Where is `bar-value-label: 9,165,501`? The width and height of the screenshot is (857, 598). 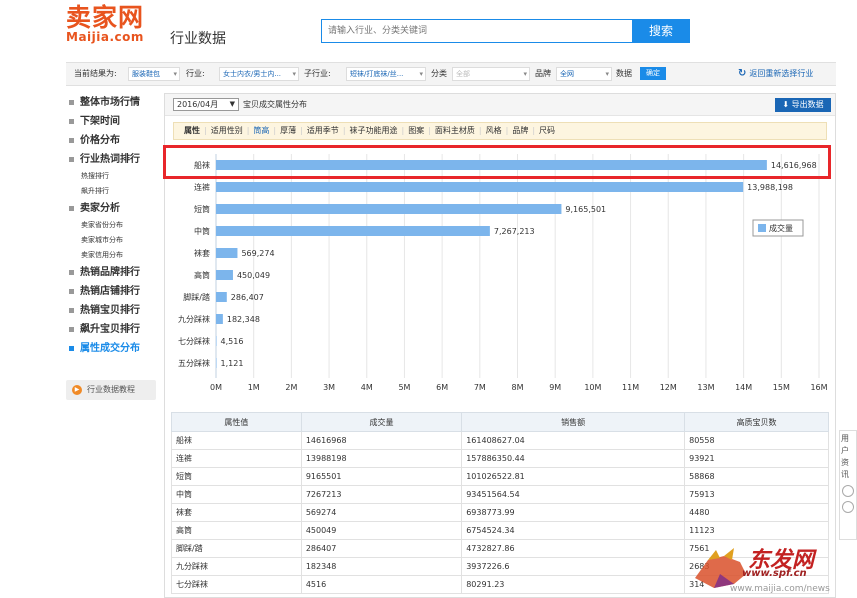 bar-value-label: 9,165,501 is located at coordinates (585, 209).